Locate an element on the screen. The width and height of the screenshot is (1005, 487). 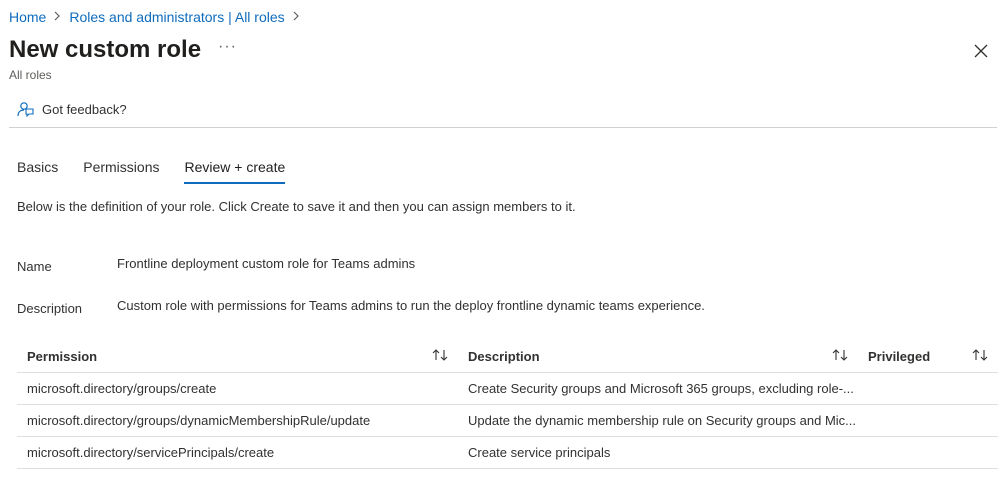
feedback-icon is located at coordinates (25, 110).